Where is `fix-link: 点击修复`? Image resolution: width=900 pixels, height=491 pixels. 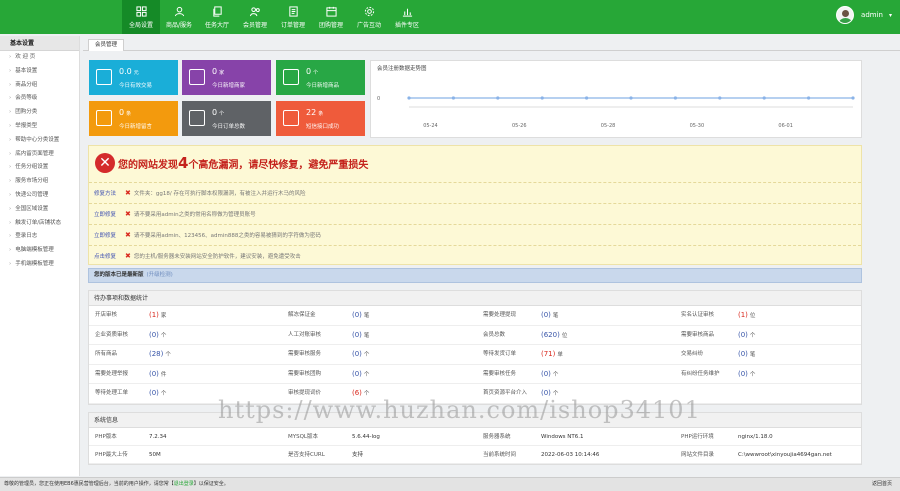 fix-link: 点击修复 is located at coordinates (107, 256).